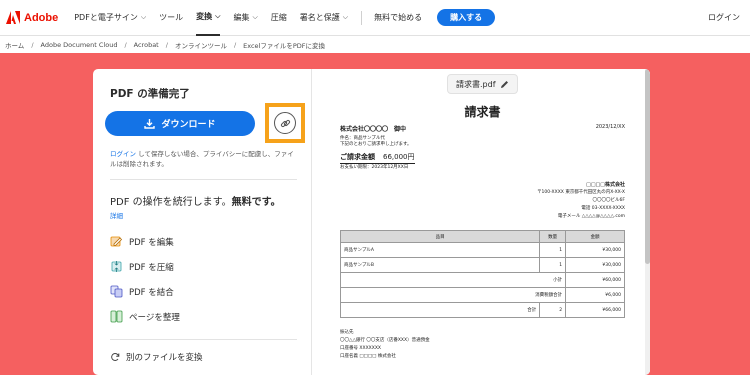  Describe the element at coordinates (647, 166) in the screenshot. I see `scrollbar-thumb` at that location.